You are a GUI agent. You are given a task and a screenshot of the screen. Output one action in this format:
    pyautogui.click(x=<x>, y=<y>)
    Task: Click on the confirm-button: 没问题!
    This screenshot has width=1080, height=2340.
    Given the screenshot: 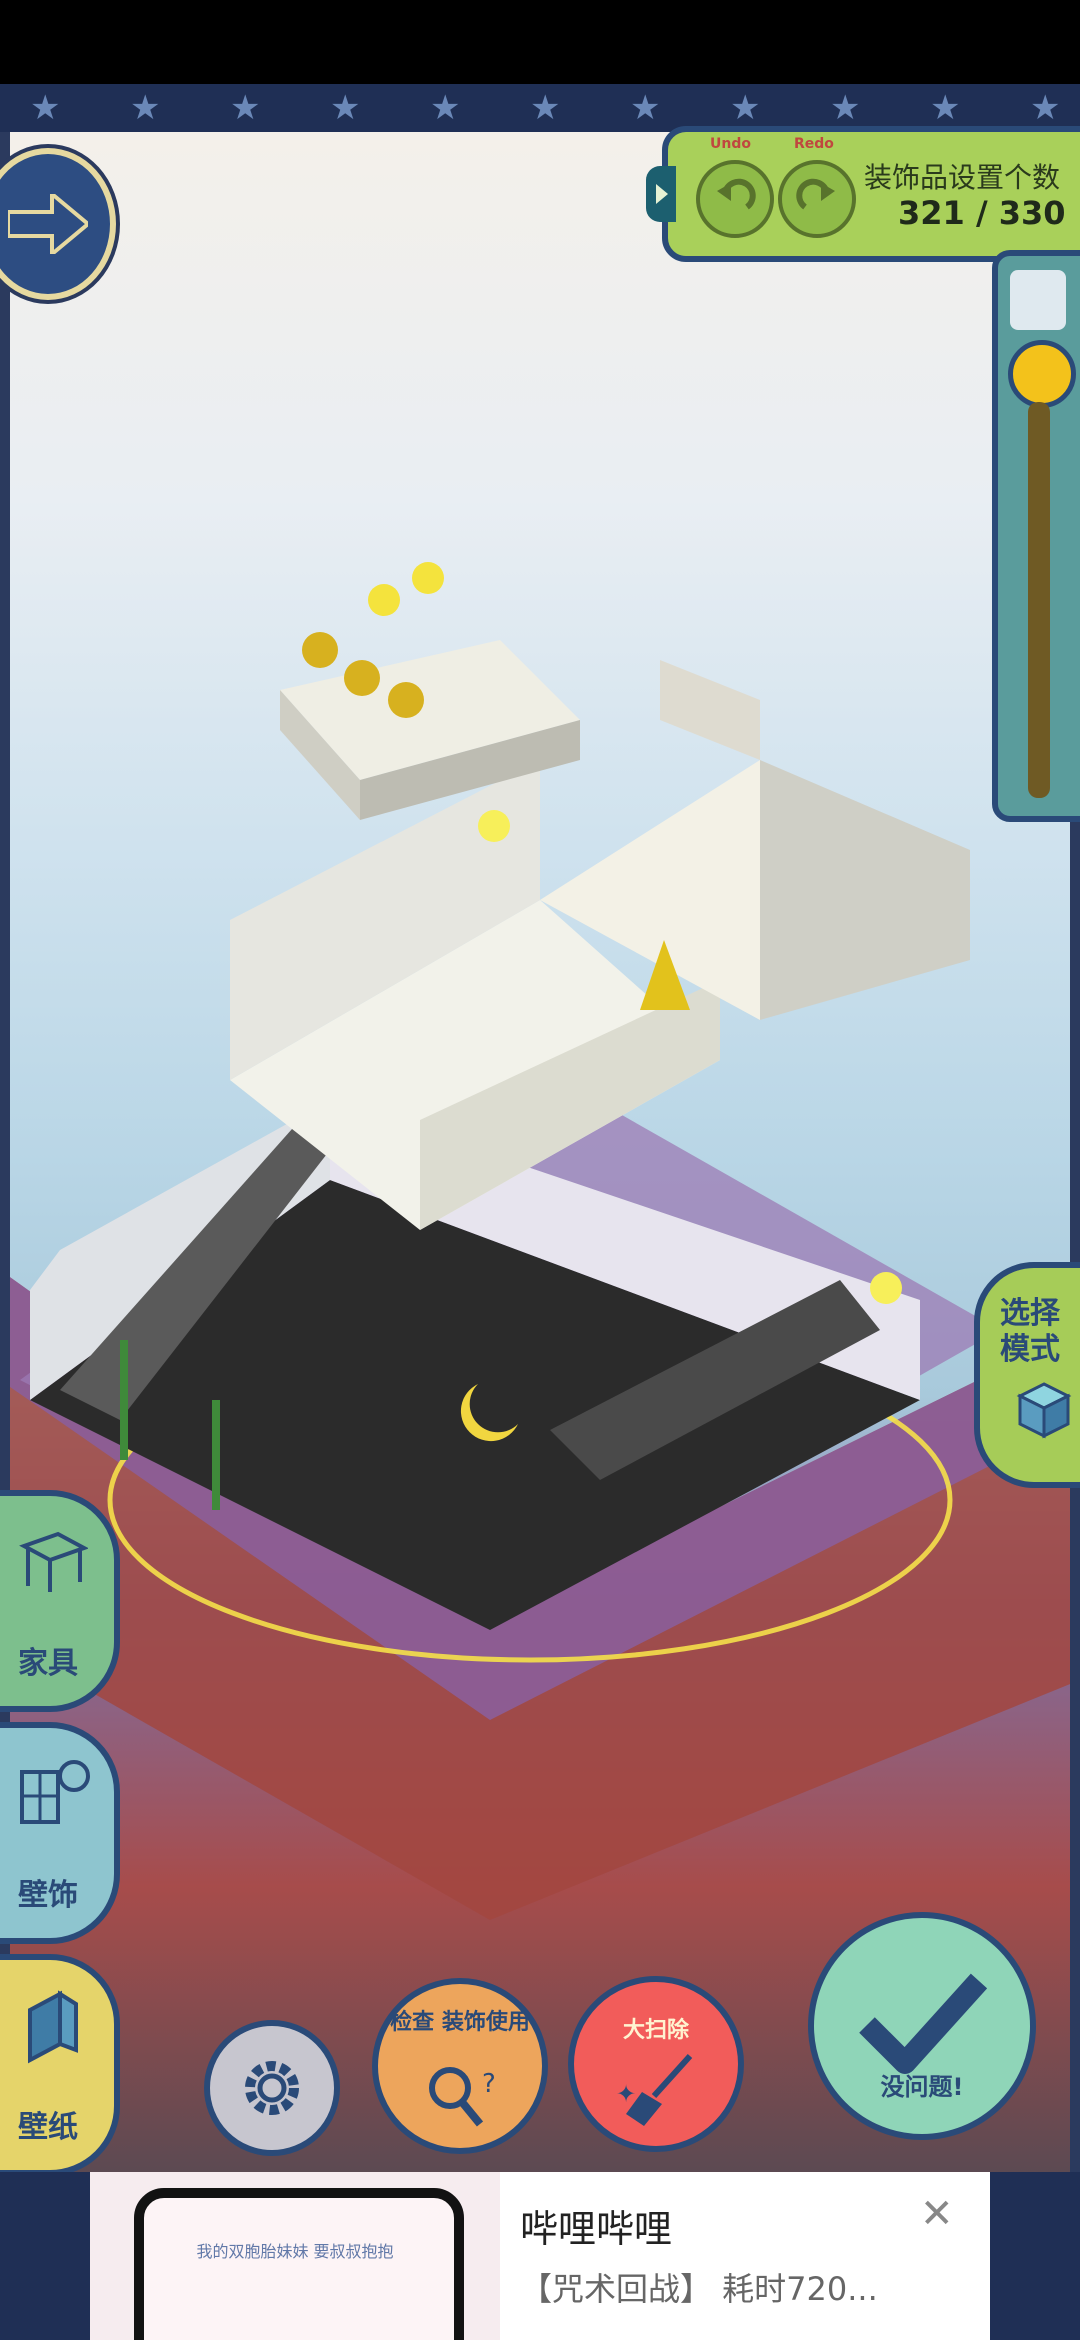 What is the action you would take?
    pyautogui.click(x=922, y=2026)
    